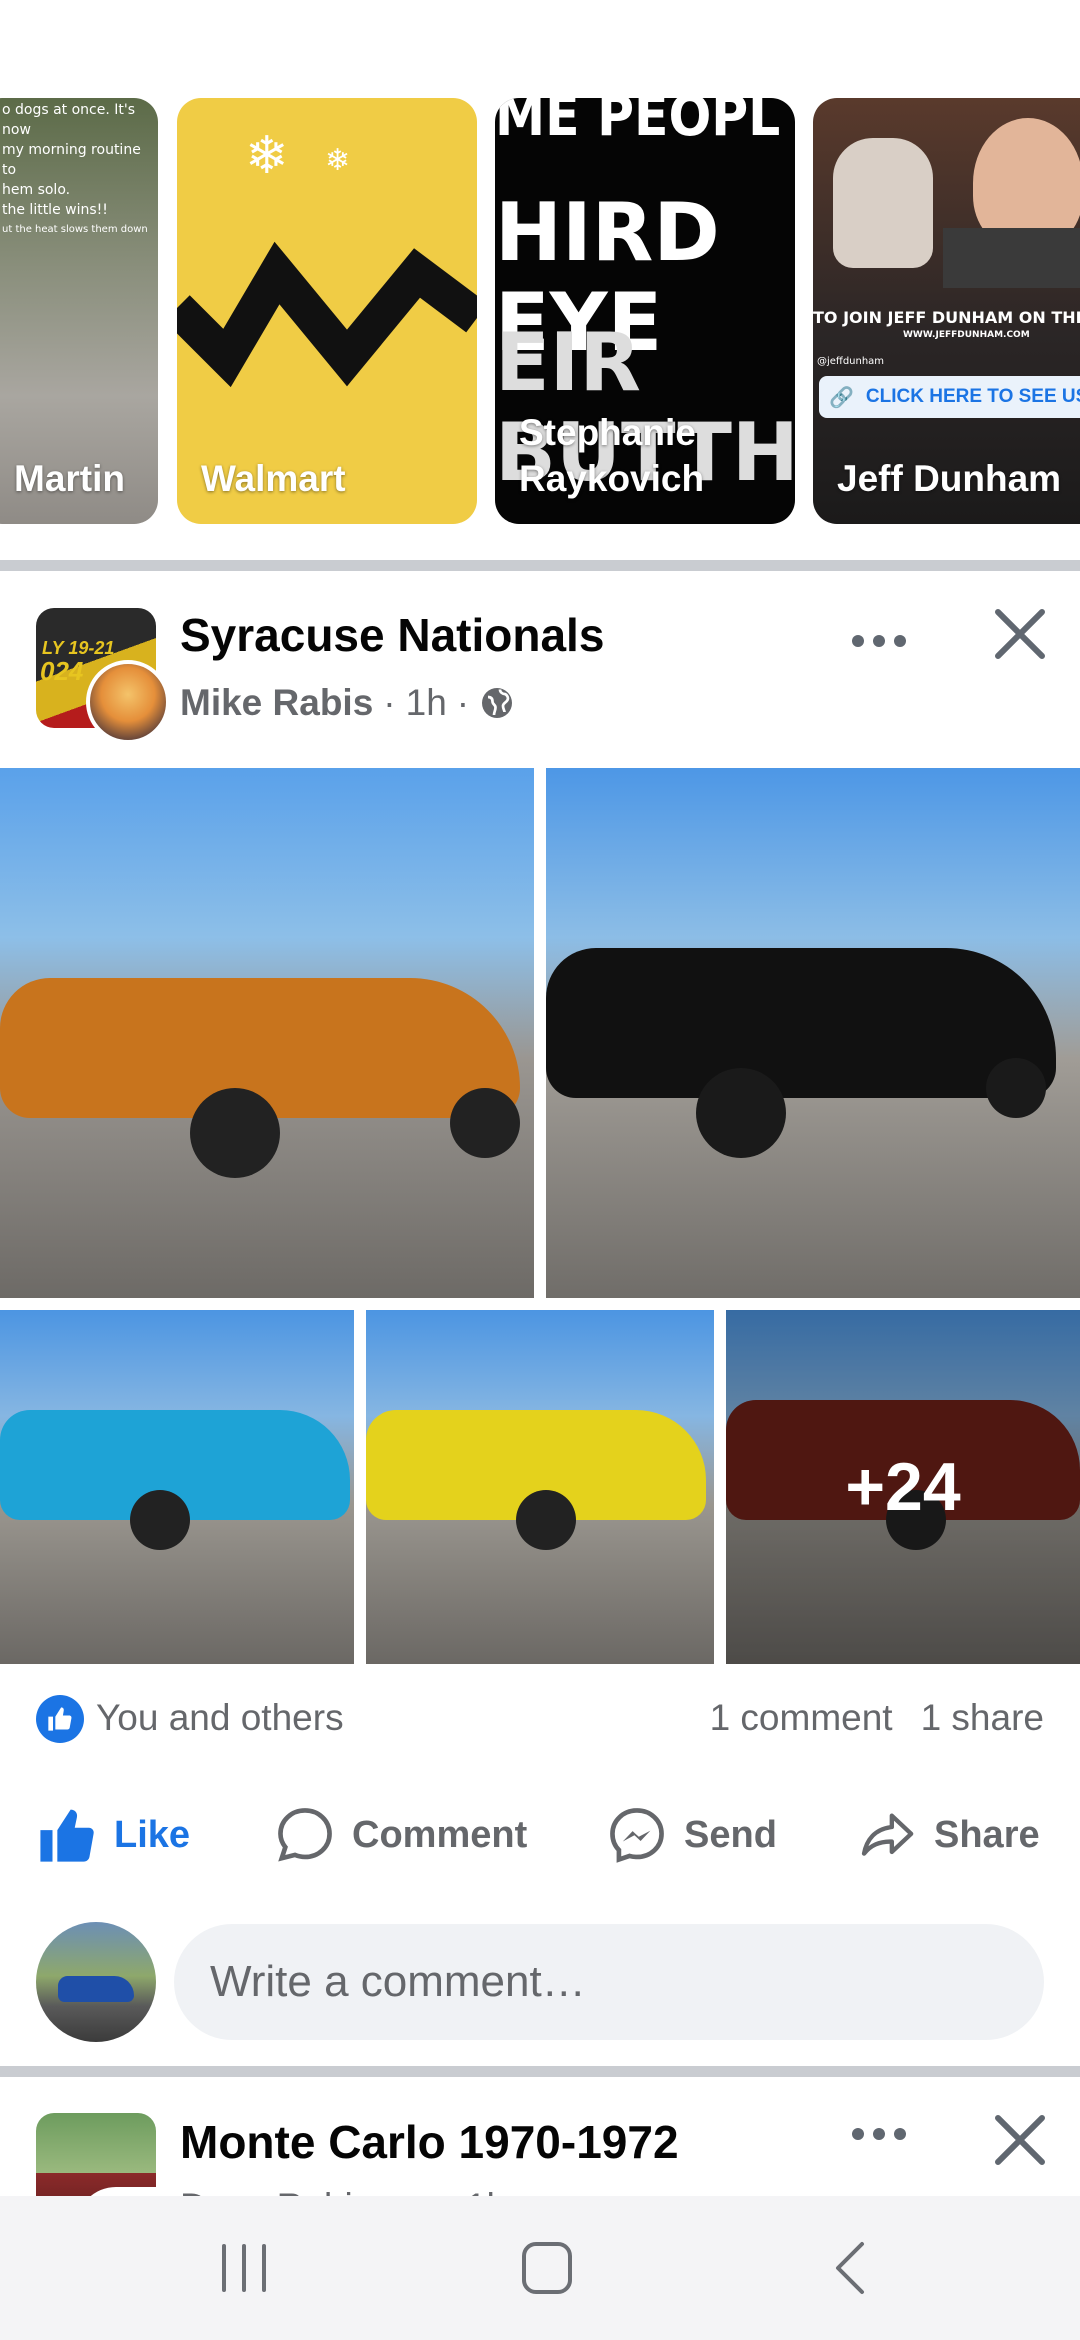 The width and height of the screenshot is (1080, 2340). Describe the element at coordinates (730, 1834) in the screenshot. I see `send-label: Send` at that location.